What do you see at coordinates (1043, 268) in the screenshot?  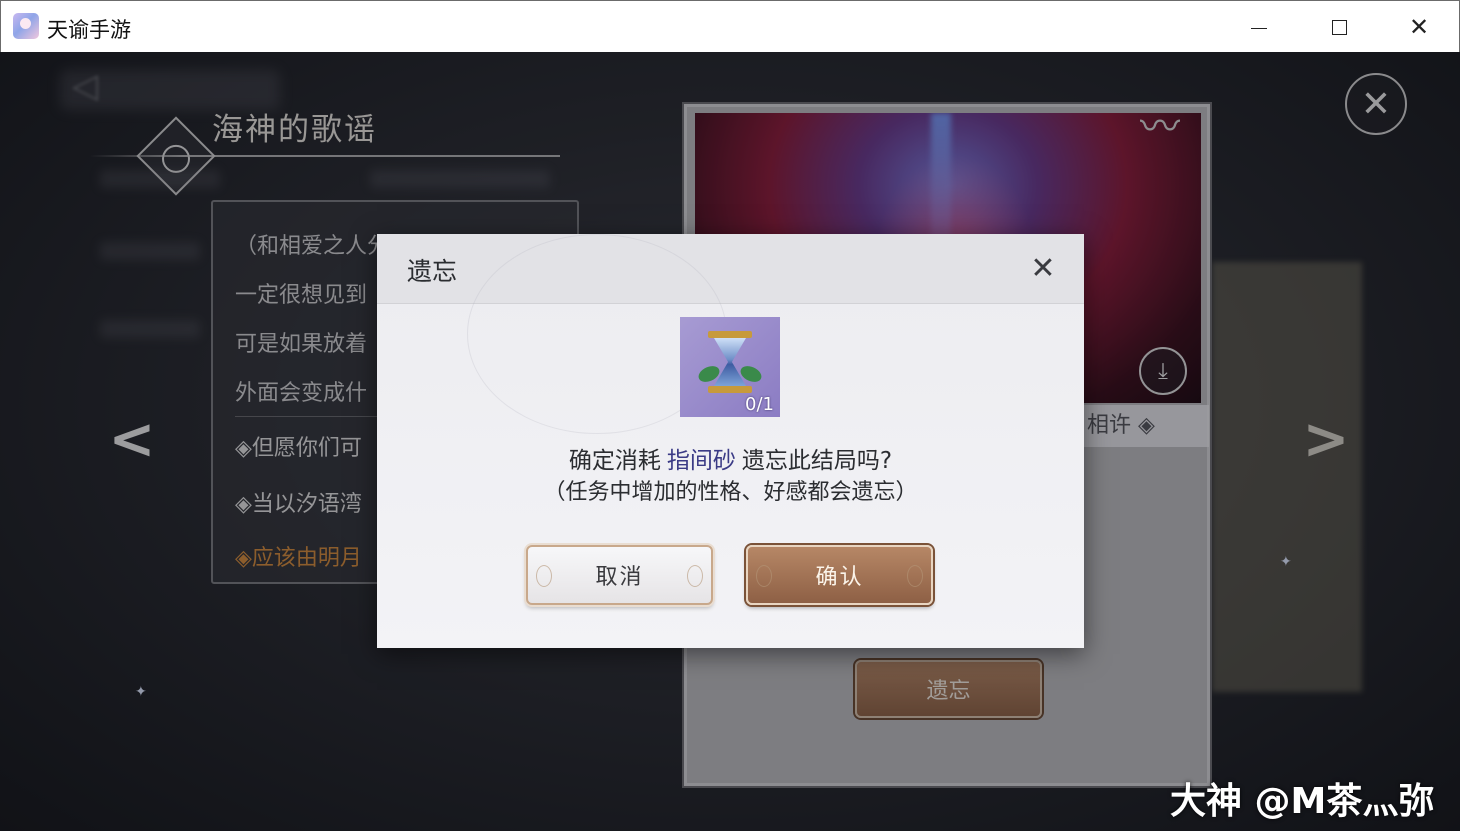 I see `dialog-close-button: ✕` at bounding box center [1043, 268].